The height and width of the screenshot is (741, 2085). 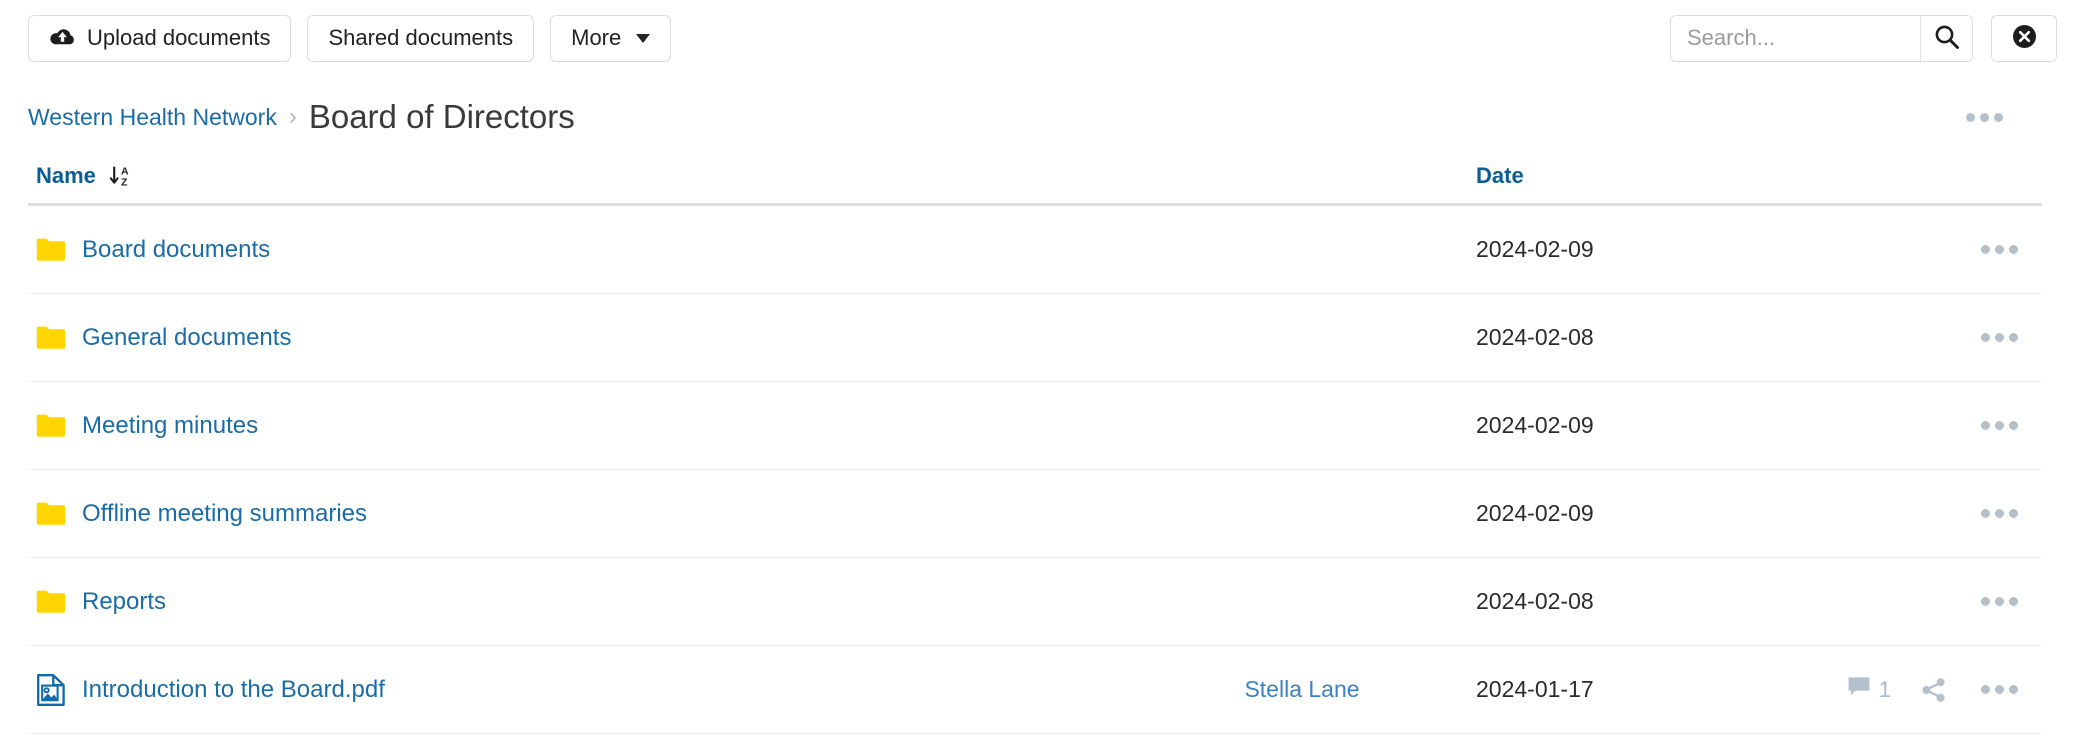 What do you see at coordinates (441, 116) in the screenshot?
I see `page-title: Board of Directors` at bounding box center [441, 116].